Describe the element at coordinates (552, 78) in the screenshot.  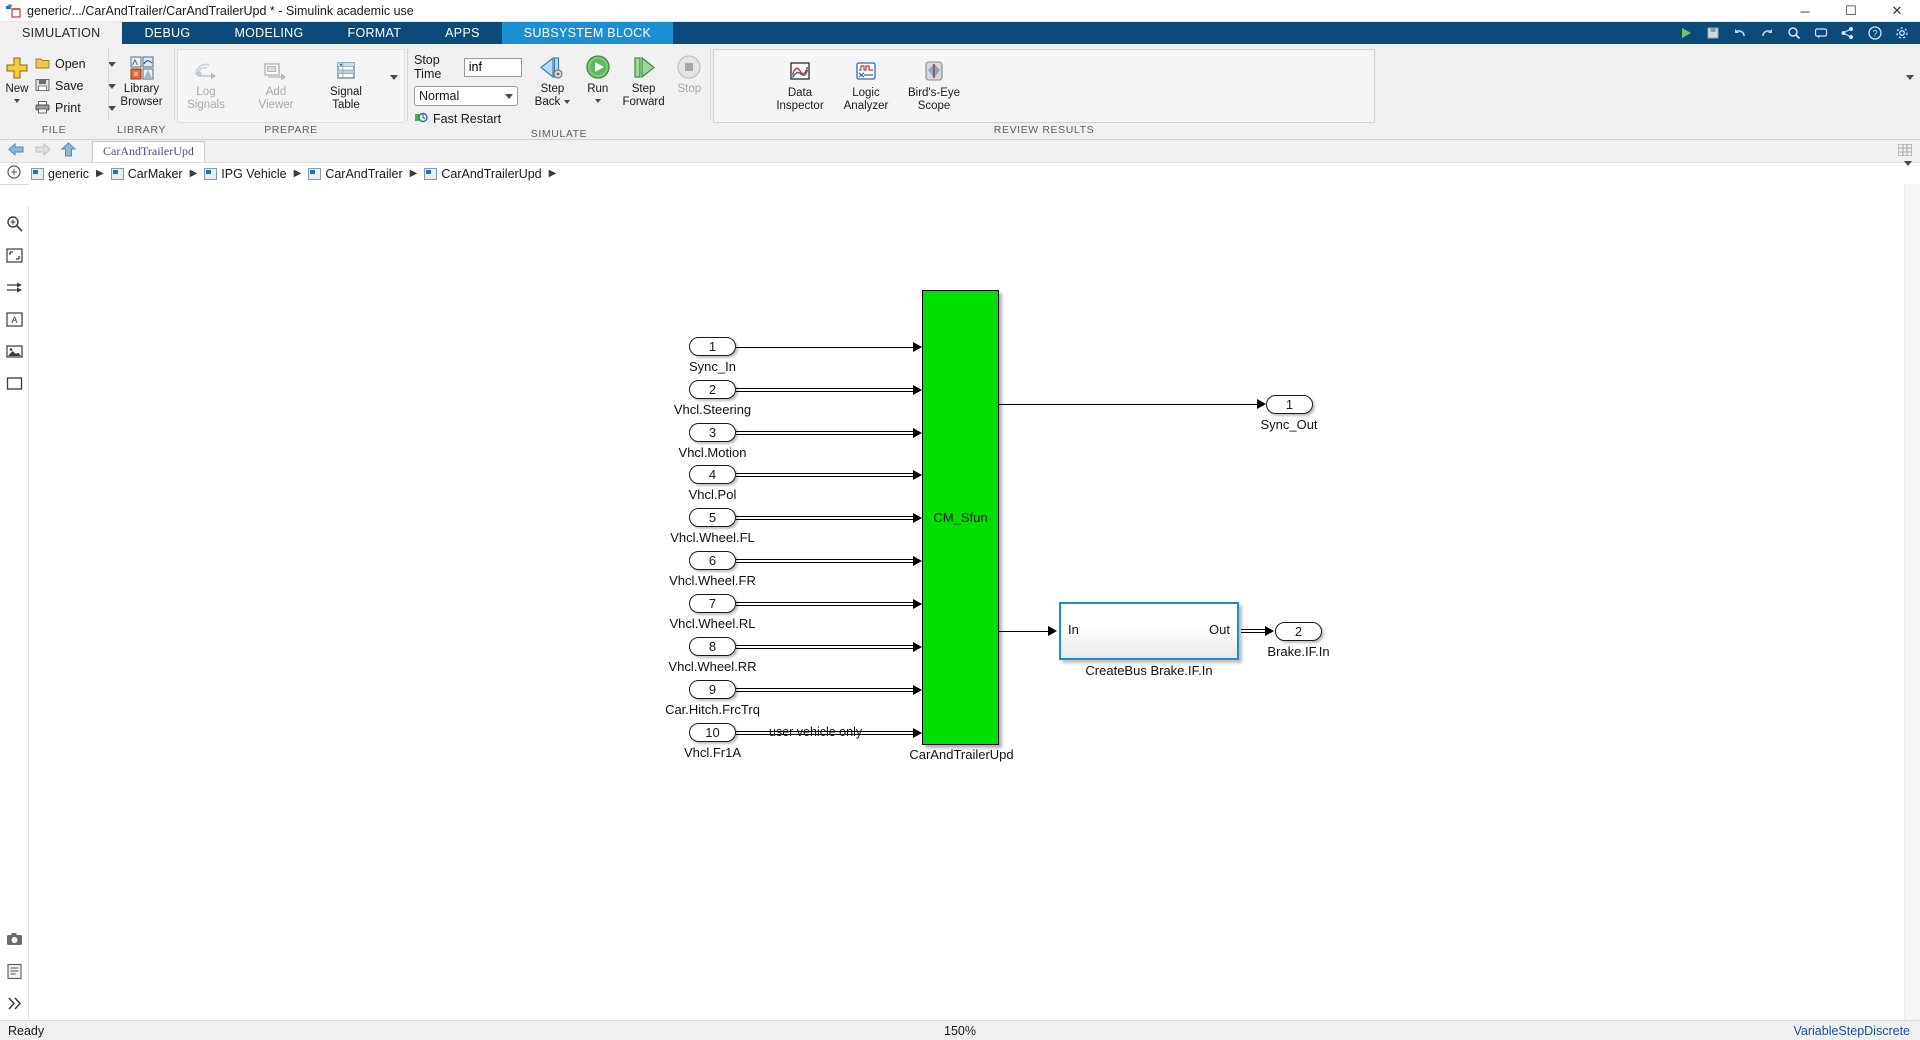
I see `step-back-button: Step Back` at that location.